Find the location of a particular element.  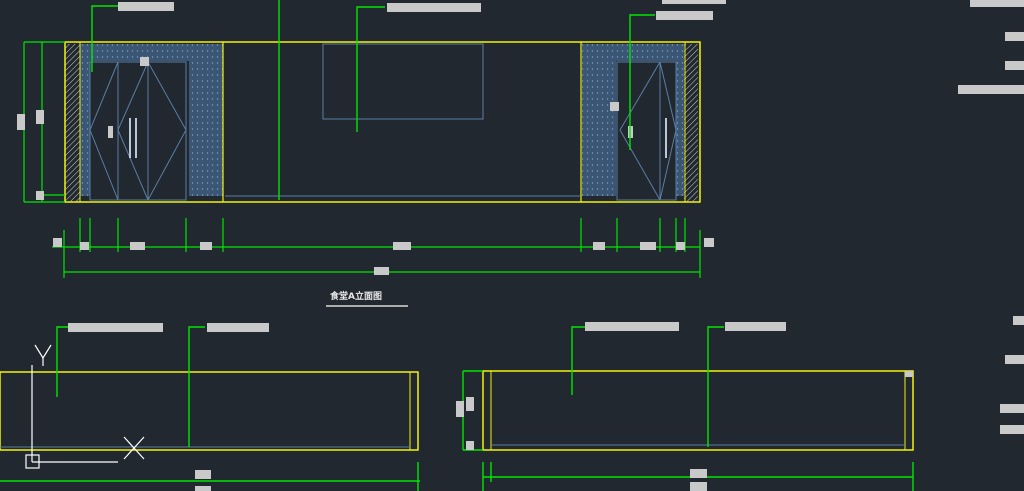

elevation-bottom-left is located at coordinates (210, 407).